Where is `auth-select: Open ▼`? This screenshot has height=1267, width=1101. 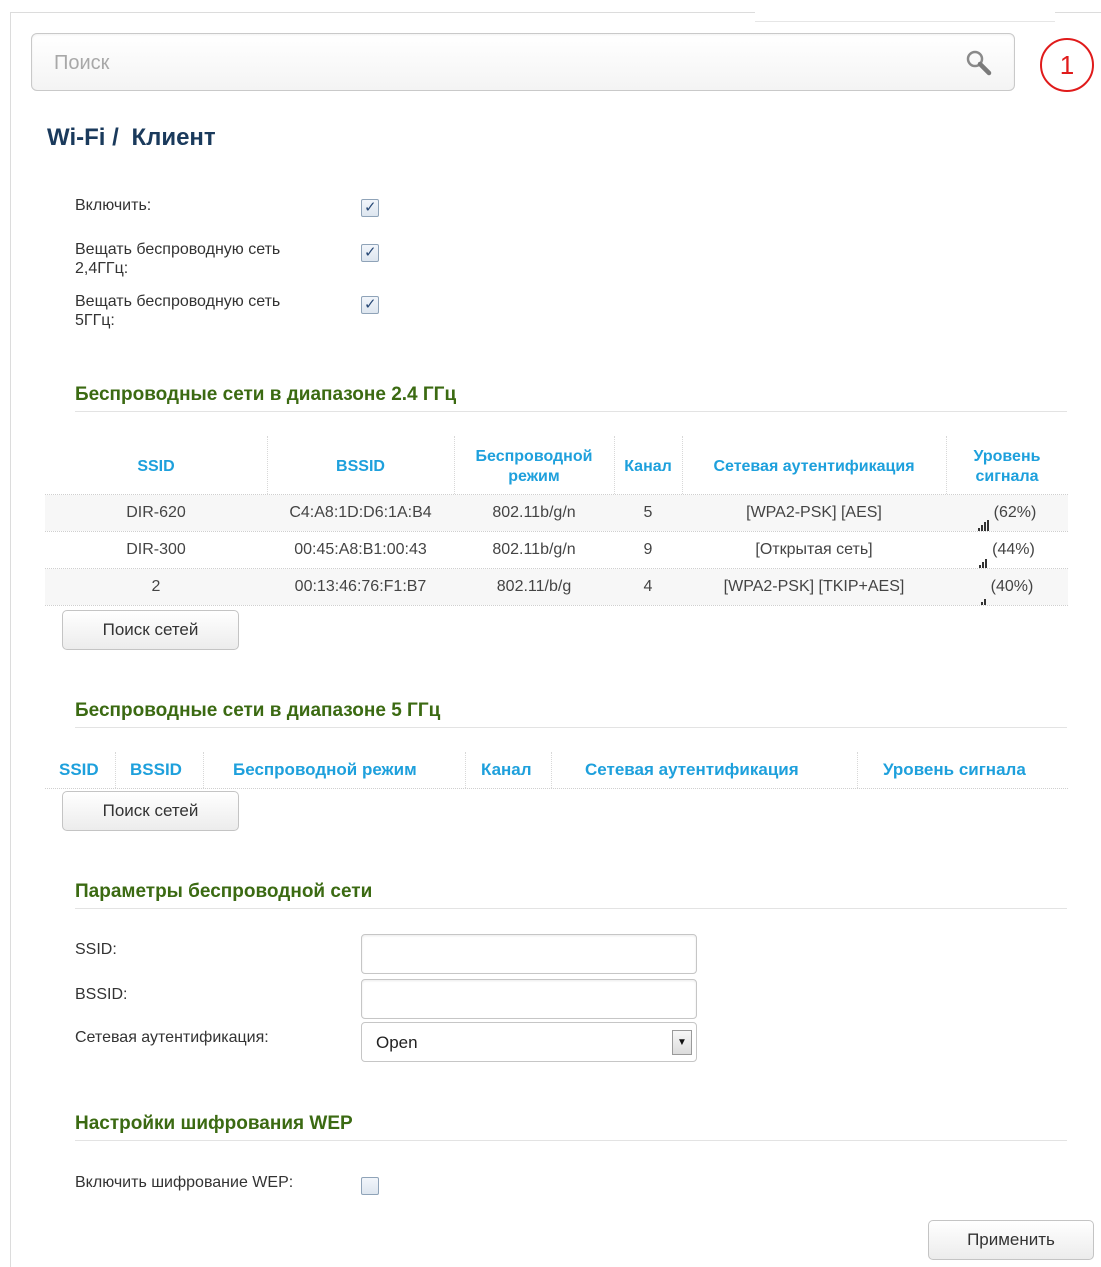
auth-select: Open ▼ is located at coordinates (529, 1042).